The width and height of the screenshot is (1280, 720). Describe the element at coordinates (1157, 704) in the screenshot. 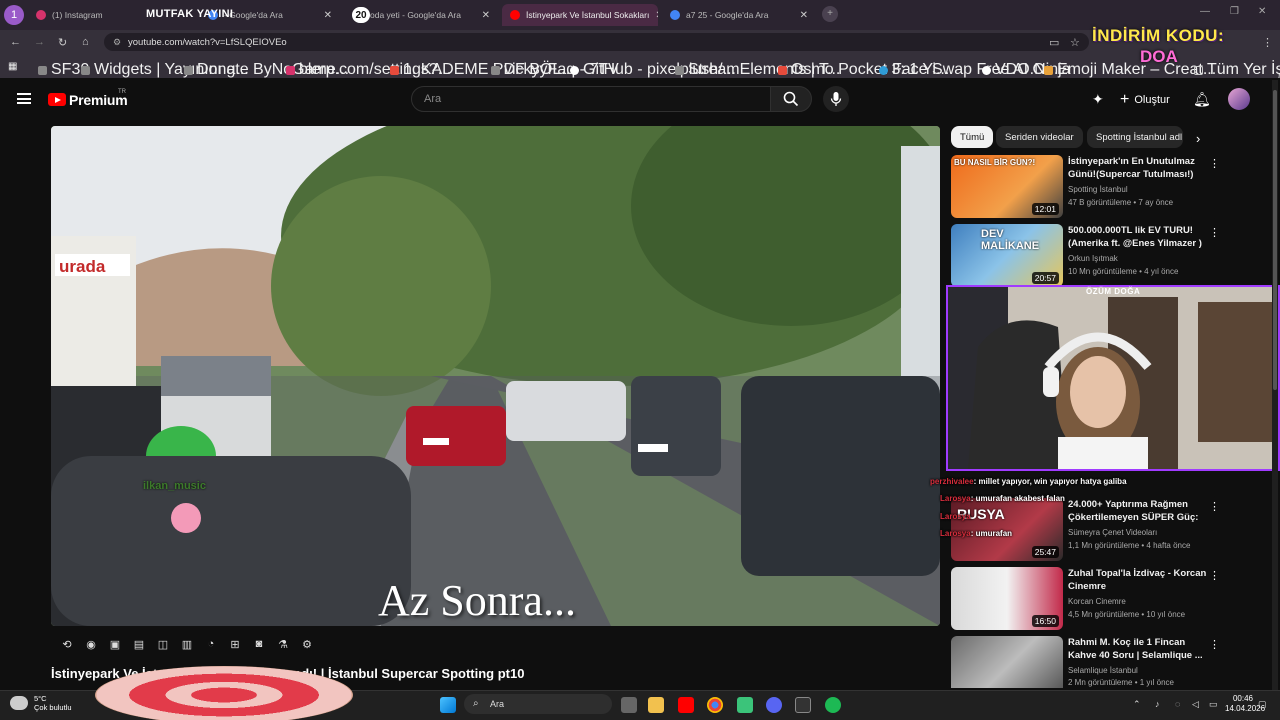

I see `microphone-tray-icon: ♪` at that location.